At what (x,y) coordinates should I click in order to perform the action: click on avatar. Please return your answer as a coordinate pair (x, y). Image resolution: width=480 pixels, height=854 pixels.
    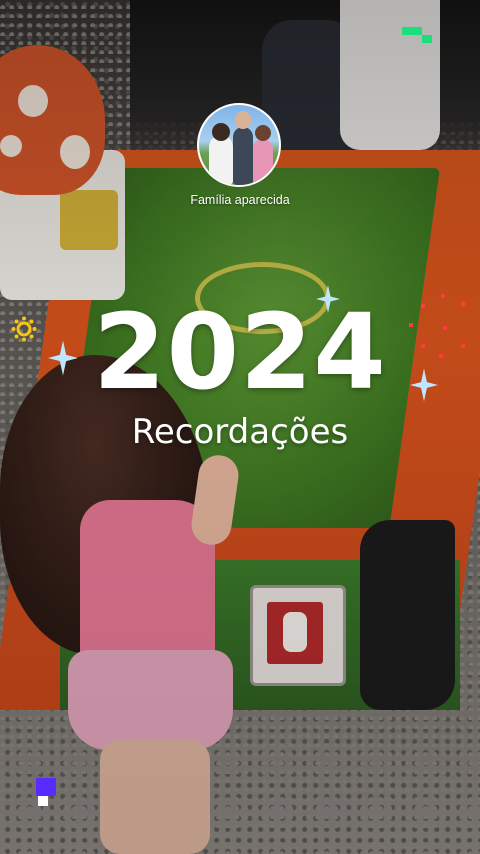
    Looking at the image, I should click on (239, 145).